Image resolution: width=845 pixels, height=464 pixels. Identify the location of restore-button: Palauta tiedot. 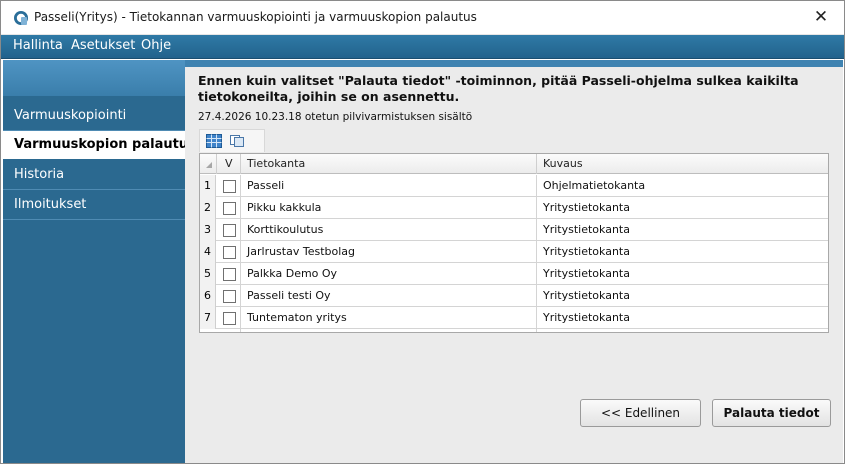
(771, 413).